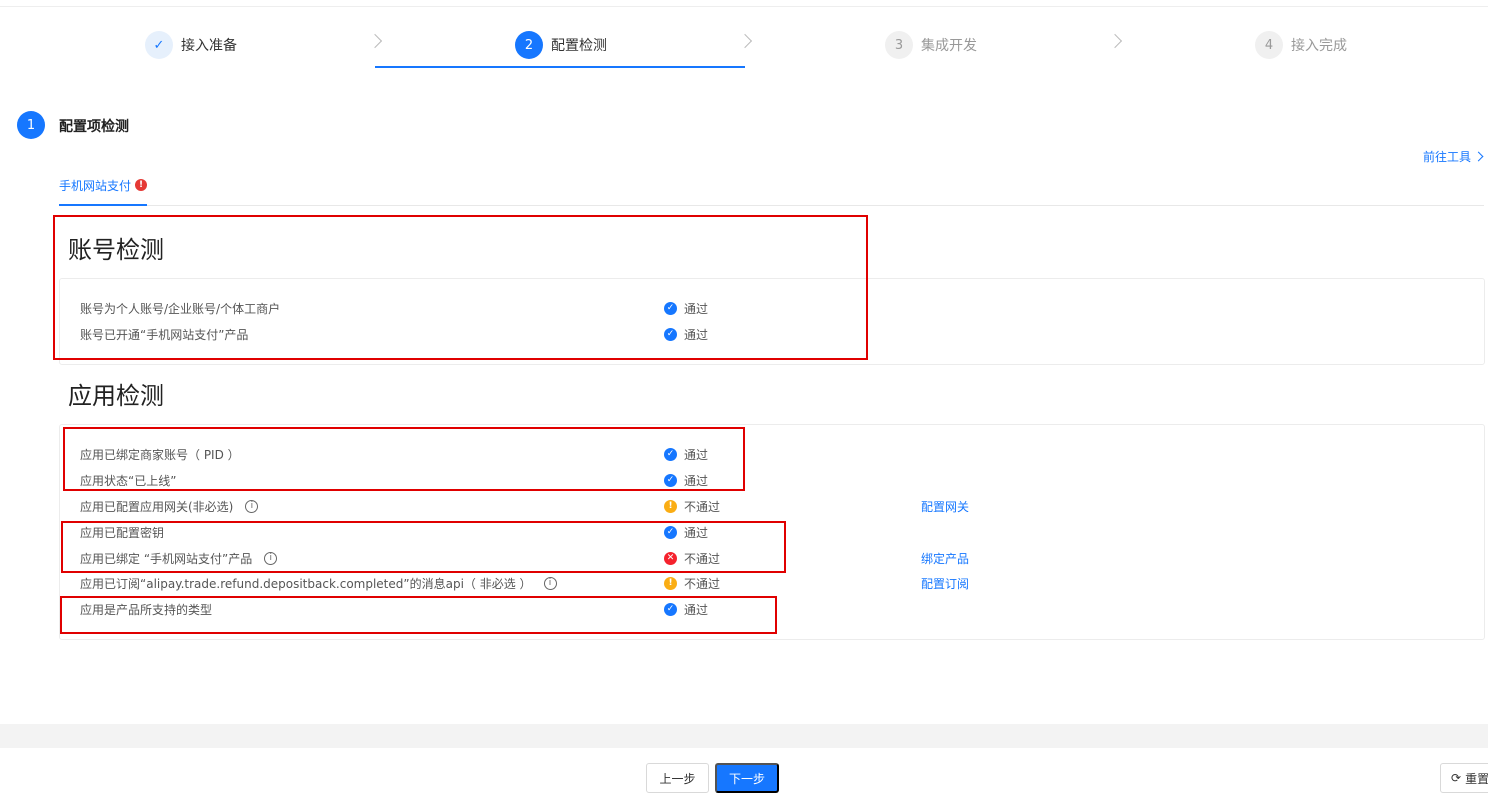 The image size is (1488, 793). Describe the element at coordinates (529, 45) in the screenshot. I see `step-number: 2` at that location.